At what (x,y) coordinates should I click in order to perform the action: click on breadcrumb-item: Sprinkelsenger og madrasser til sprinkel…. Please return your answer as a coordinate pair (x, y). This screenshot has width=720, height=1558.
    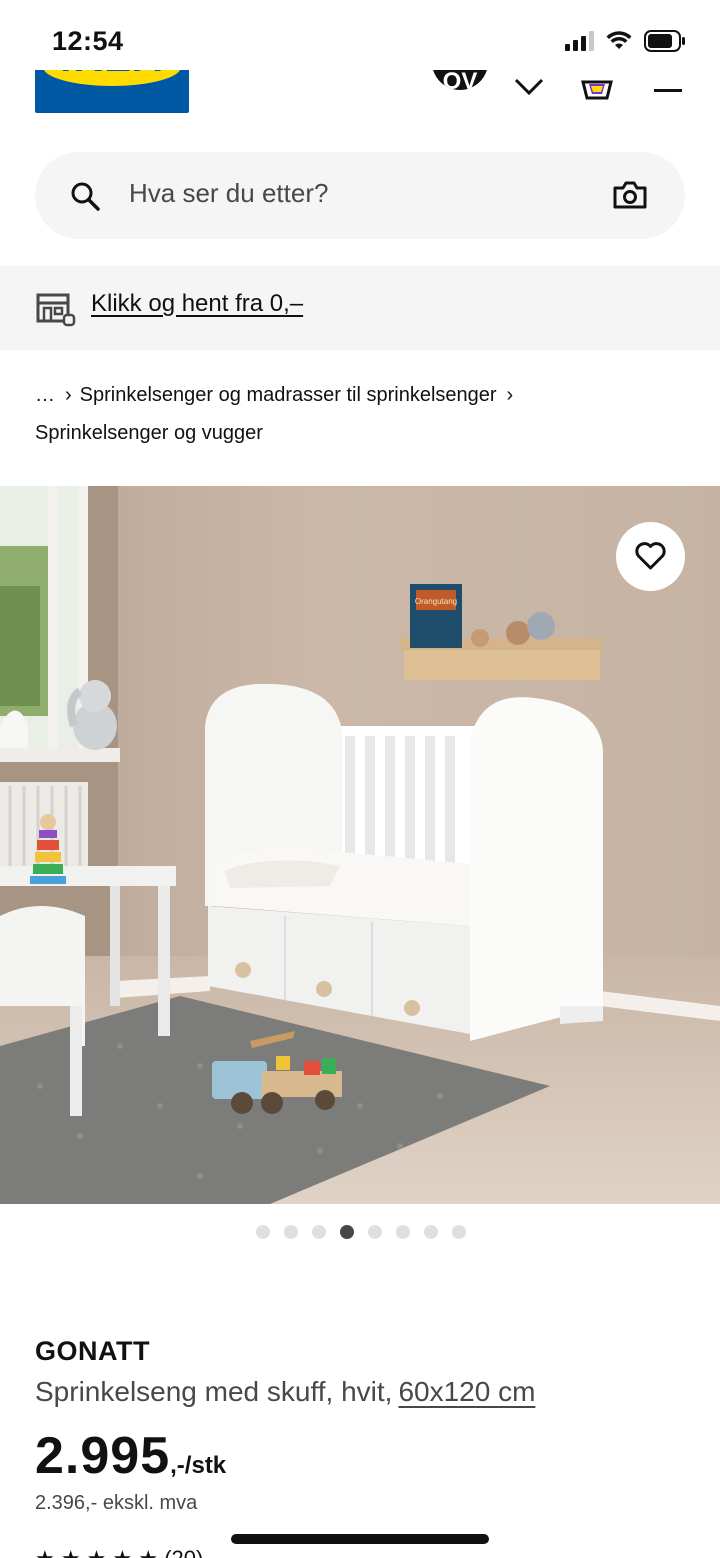
    Looking at the image, I should click on (288, 395).